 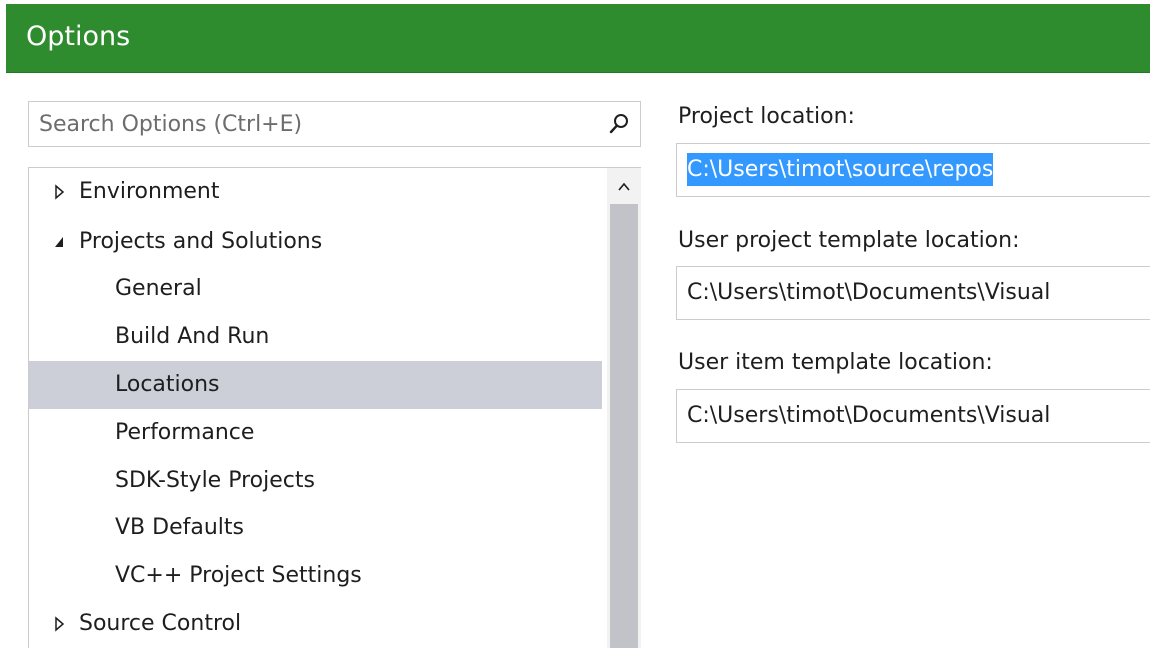 I want to click on tree-item-locations: Locations, so click(x=315, y=385).